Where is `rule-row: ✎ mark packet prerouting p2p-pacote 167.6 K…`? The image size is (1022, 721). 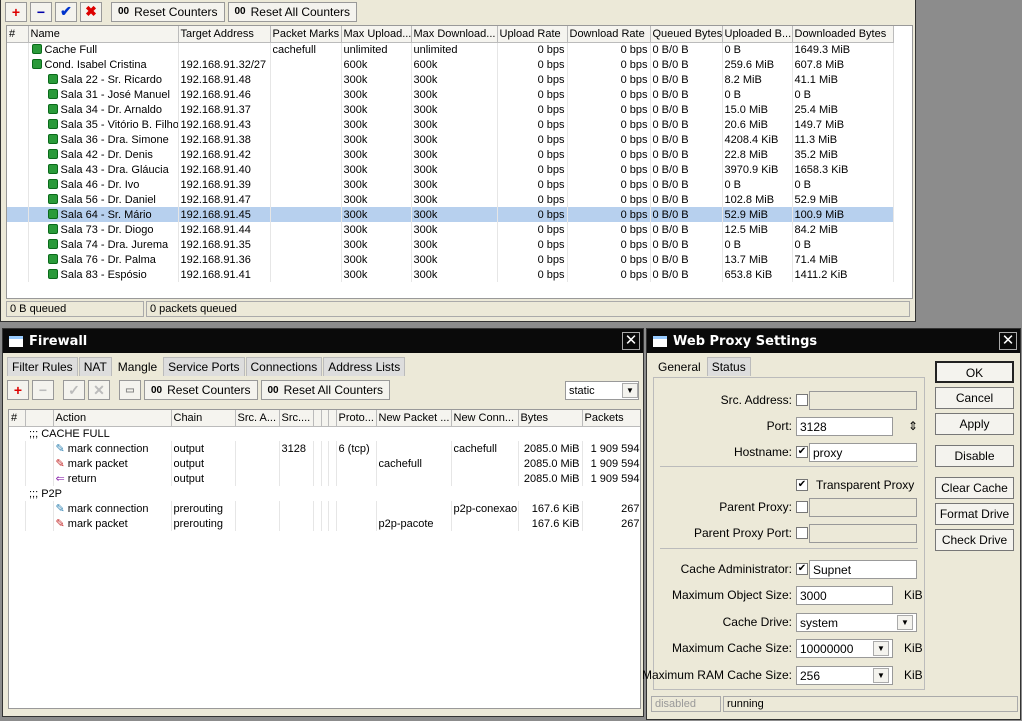
rule-row: ✎ mark packet prerouting p2p-pacote 167.6 K… is located at coordinates (324, 523).